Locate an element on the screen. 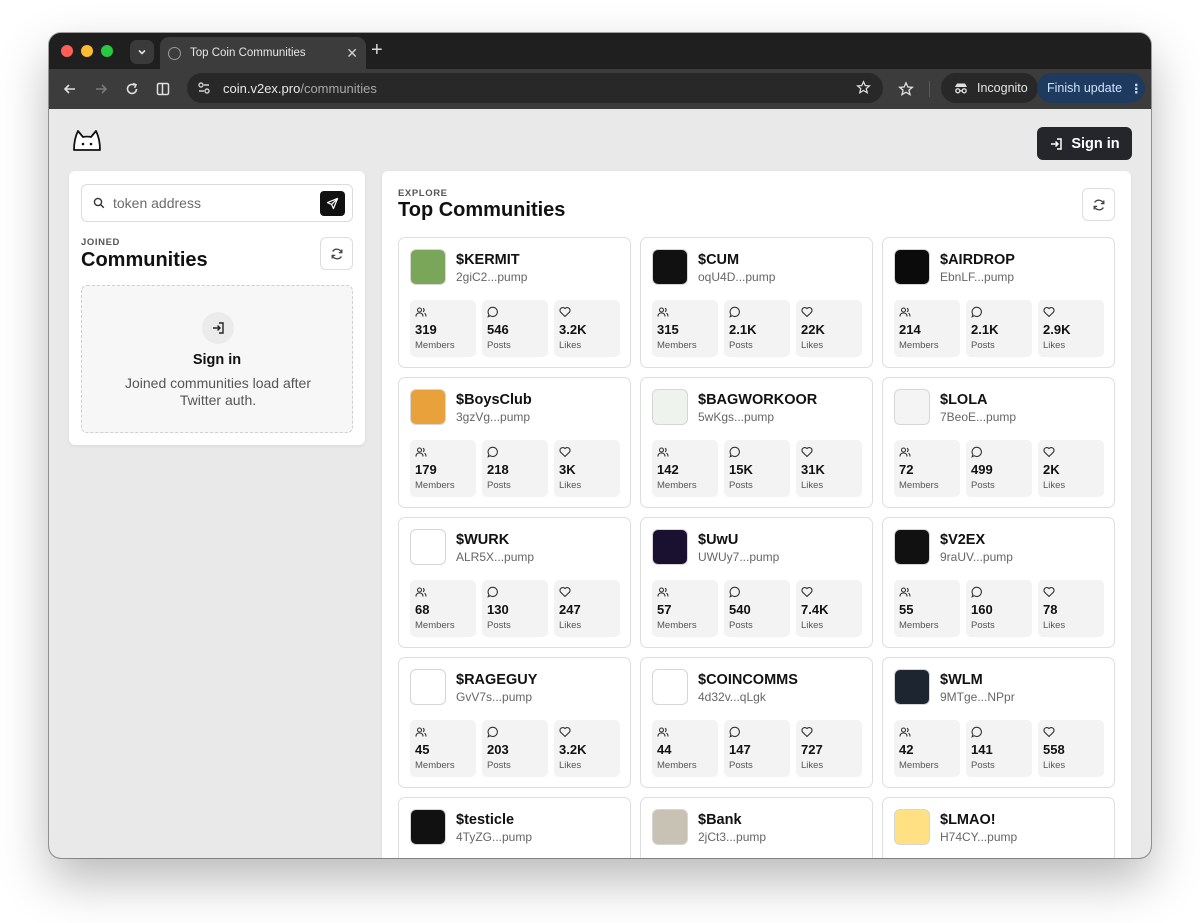  more-vert-icon: ⋮ is located at coordinates (1136, 88).